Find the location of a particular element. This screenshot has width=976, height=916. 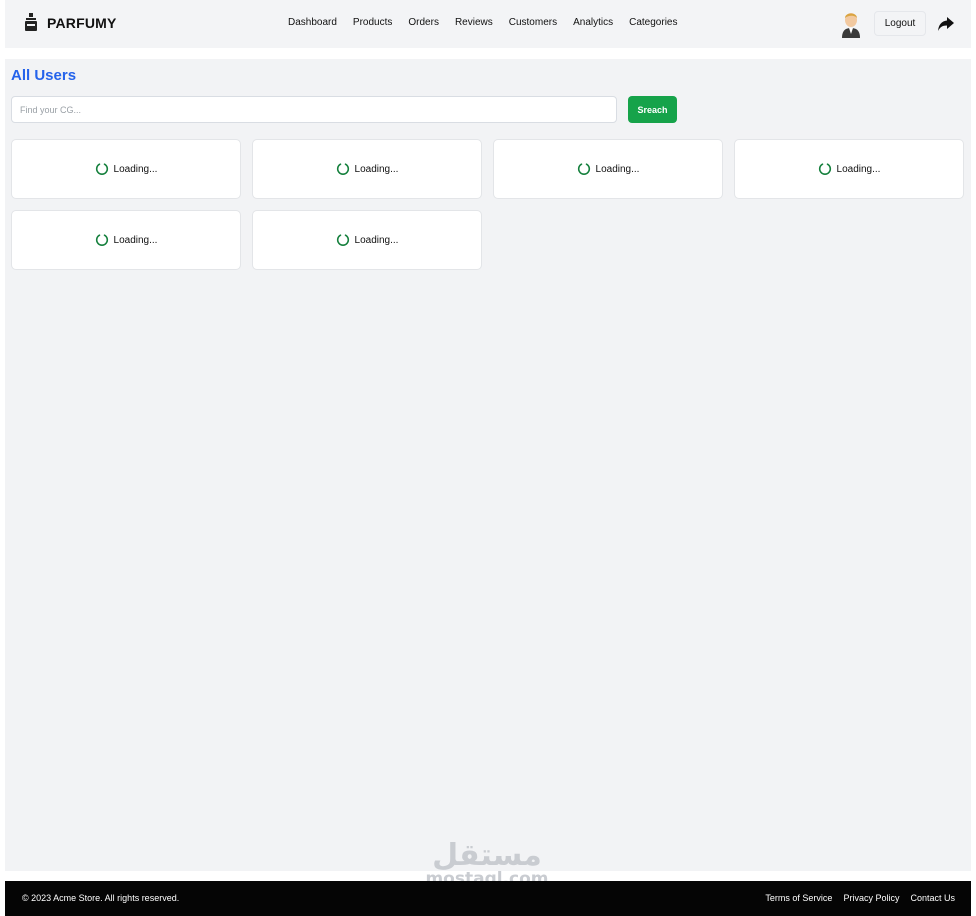

footer-link-privacy: Privacy Policy is located at coordinates (871, 898).